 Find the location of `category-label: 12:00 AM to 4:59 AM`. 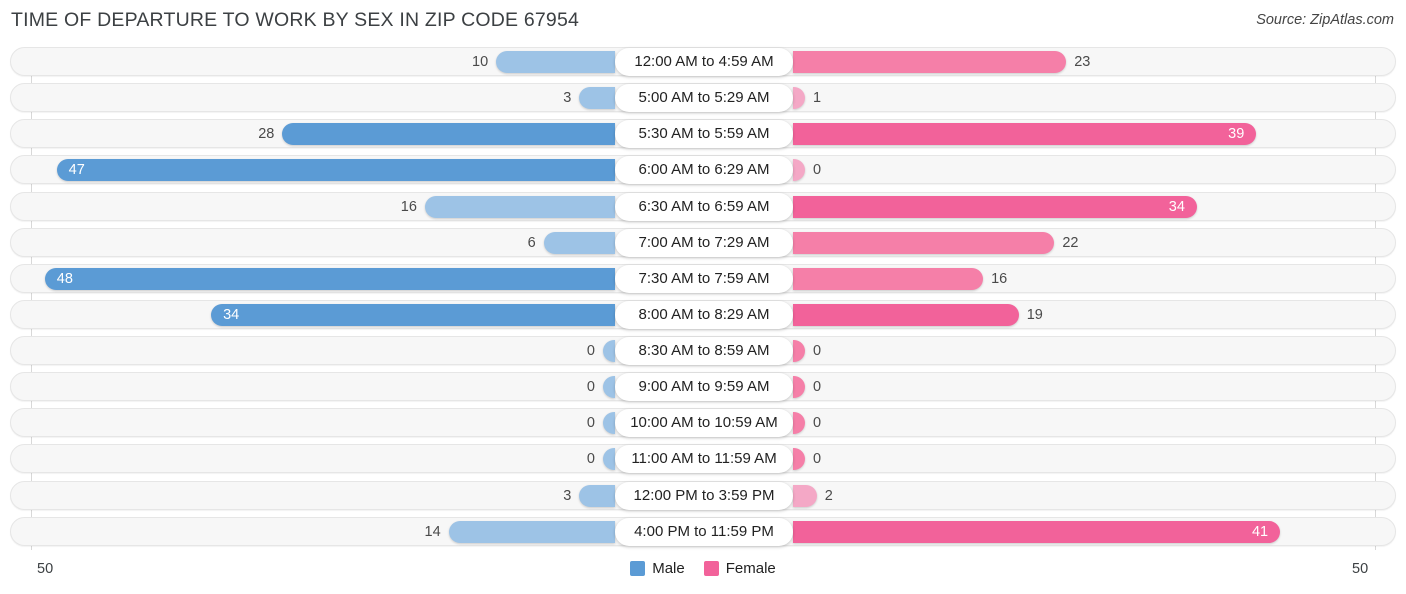

category-label: 12:00 AM to 4:59 AM is located at coordinates (704, 62).